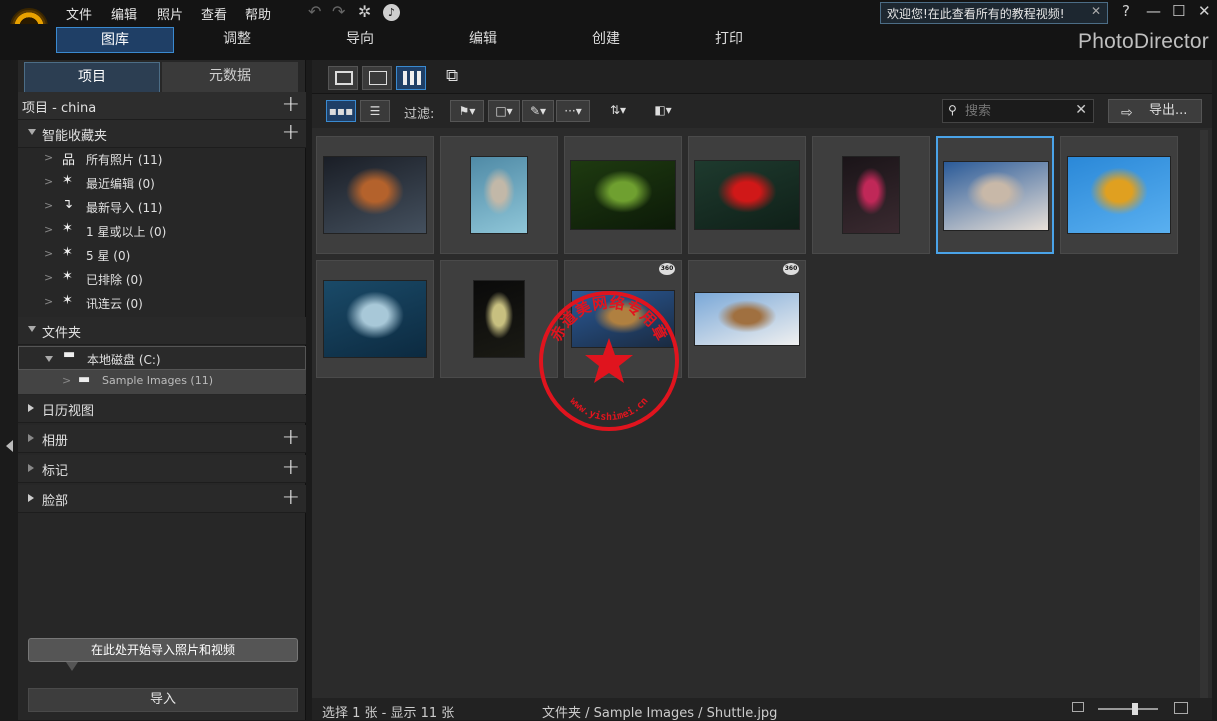 This screenshot has width=1217, height=721. What do you see at coordinates (375, 319) in the screenshot?
I see `thumbnail-wave` at bounding box center [375, 319].